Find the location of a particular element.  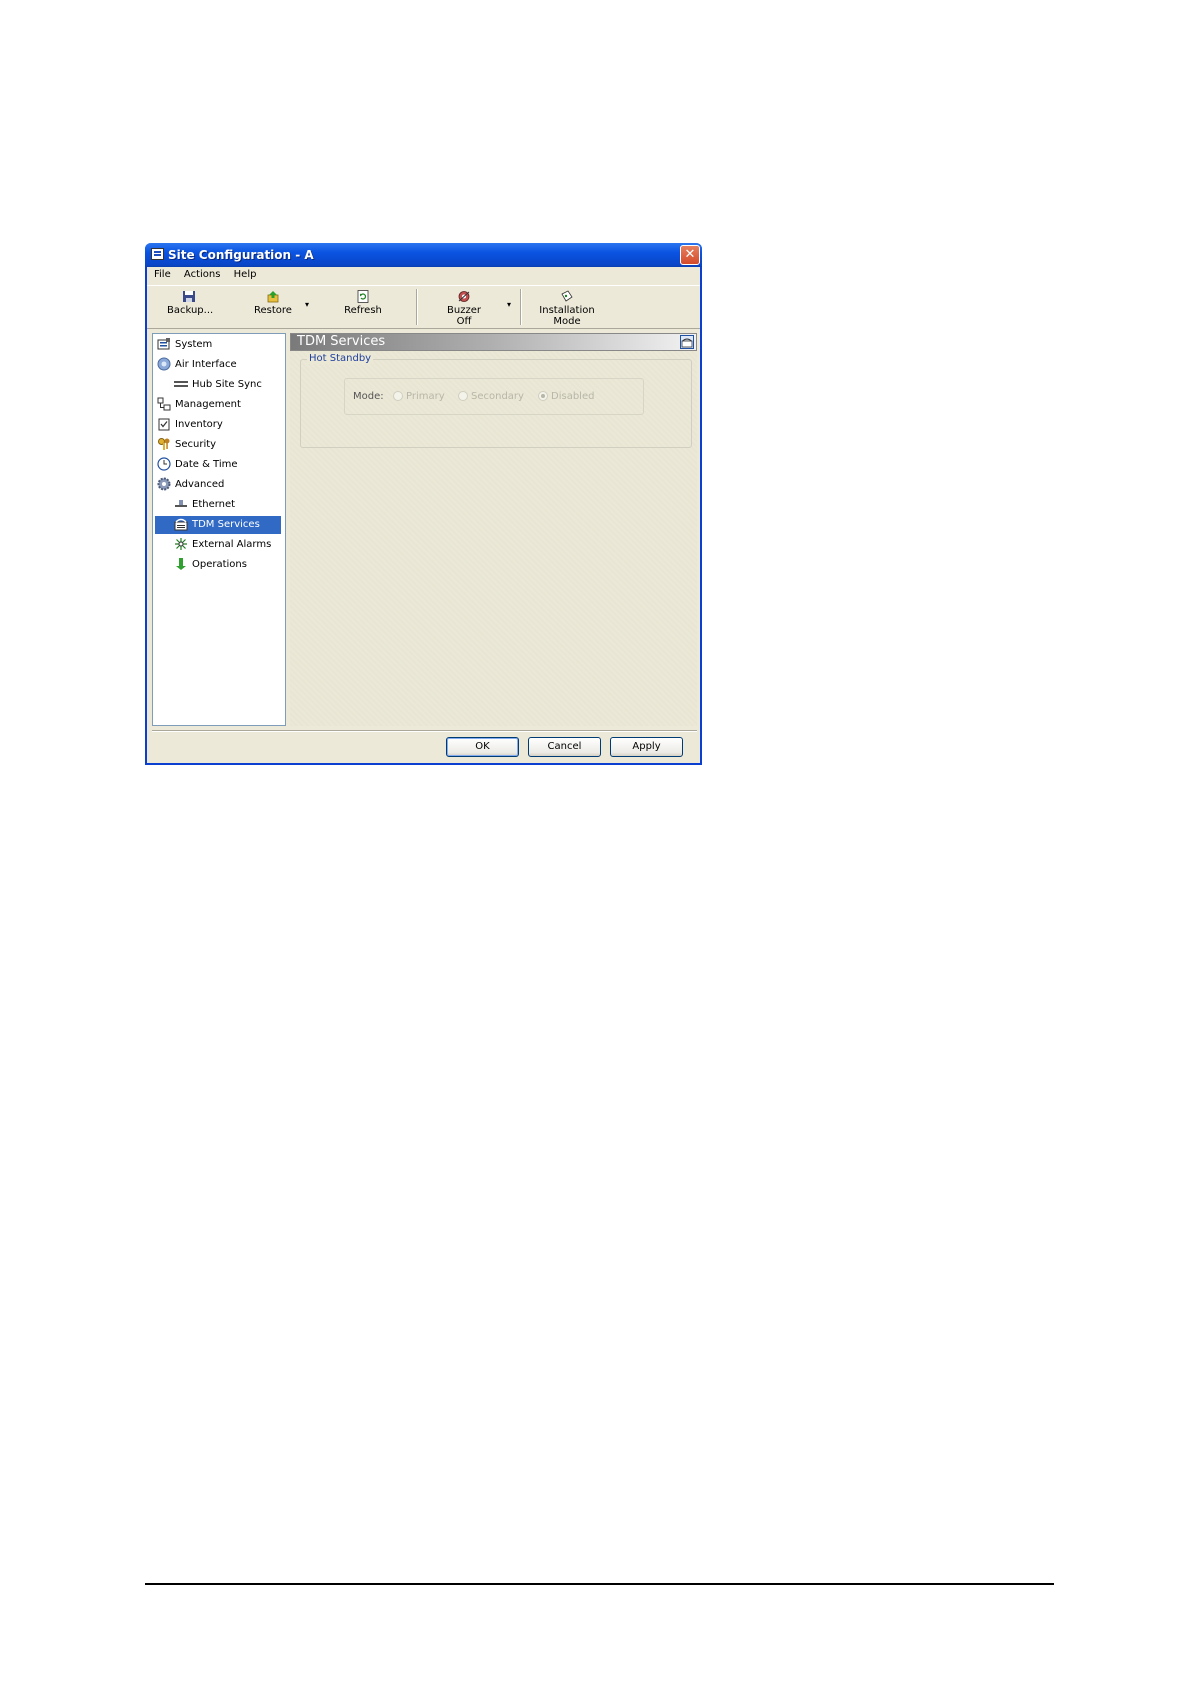

cancel-button: Cancel is located at coordinates (564, 747).